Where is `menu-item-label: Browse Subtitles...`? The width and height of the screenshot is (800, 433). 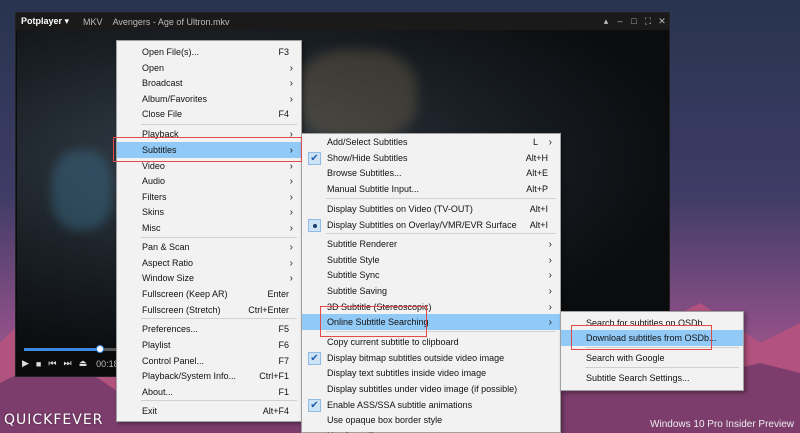 menu-item-label: Browse Subtitles... is located at coordinates (364, 173).